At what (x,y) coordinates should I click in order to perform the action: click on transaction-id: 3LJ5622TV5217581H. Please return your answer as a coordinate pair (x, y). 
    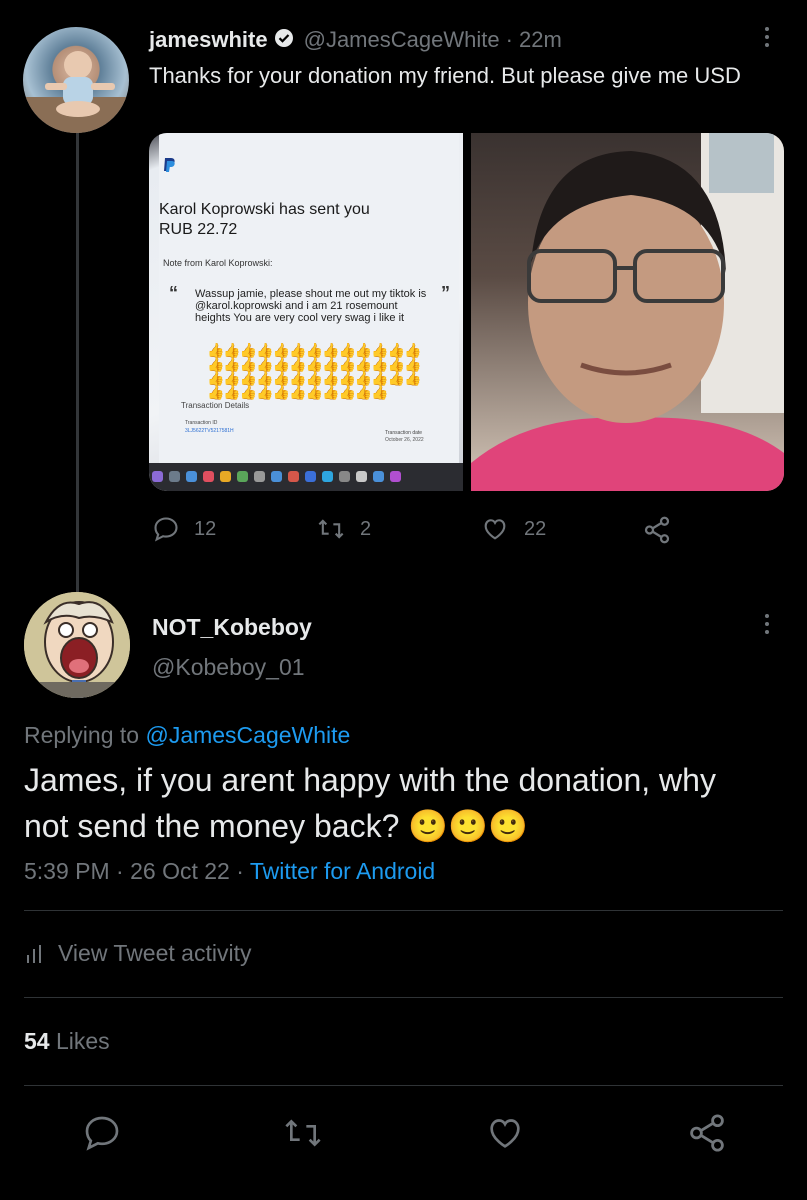
    Looking at the image, I should click on (209, 431).